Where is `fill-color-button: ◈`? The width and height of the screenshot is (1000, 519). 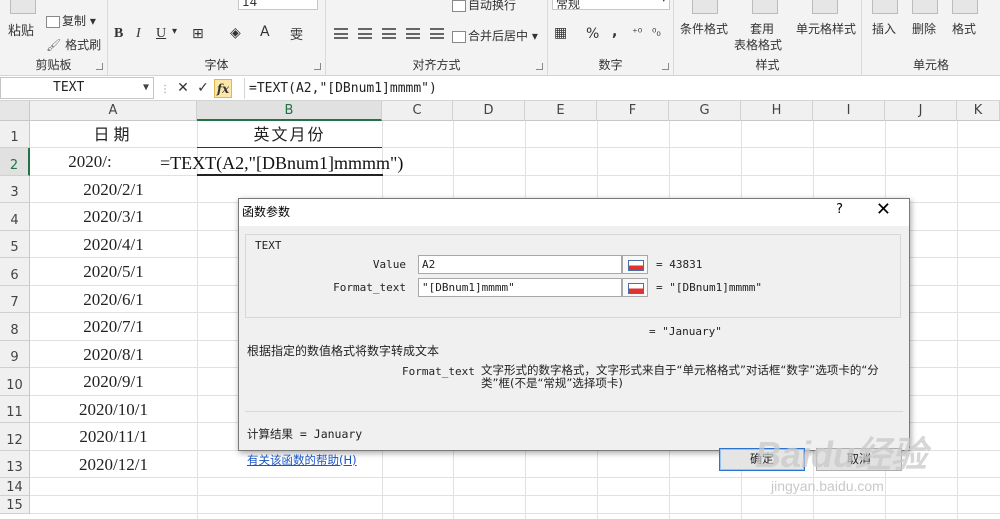
fill-color-button: ◈ is located at coordinates (235, 33).